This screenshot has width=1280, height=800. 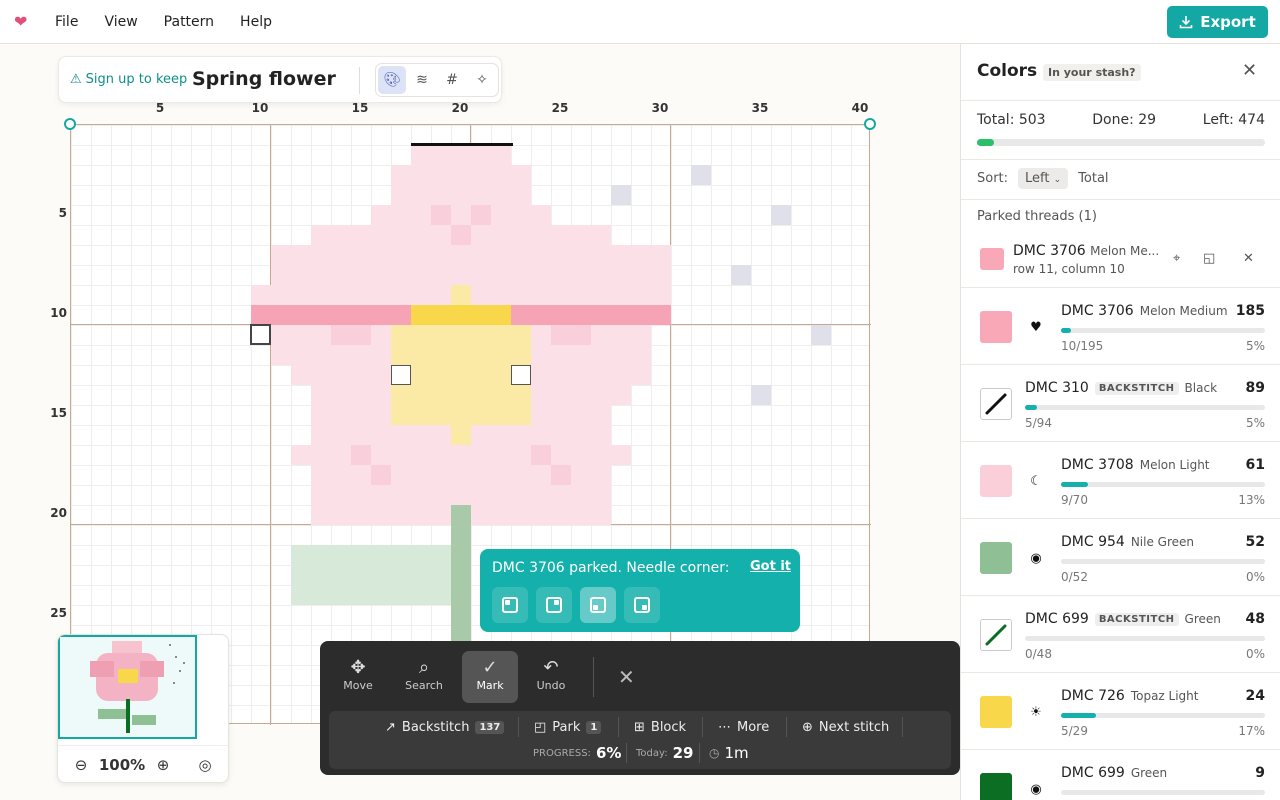 I want to click on palette-icon: 🎨︎, so click(x=392, y=80).